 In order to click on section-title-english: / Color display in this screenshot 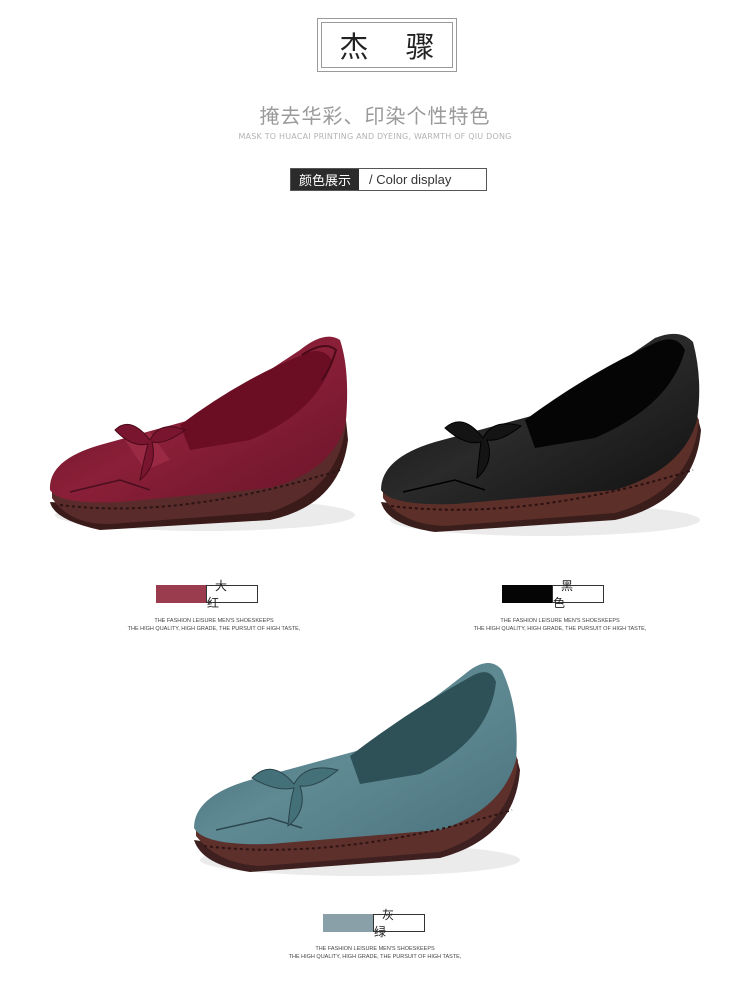, I will do `click(410, 179)`.